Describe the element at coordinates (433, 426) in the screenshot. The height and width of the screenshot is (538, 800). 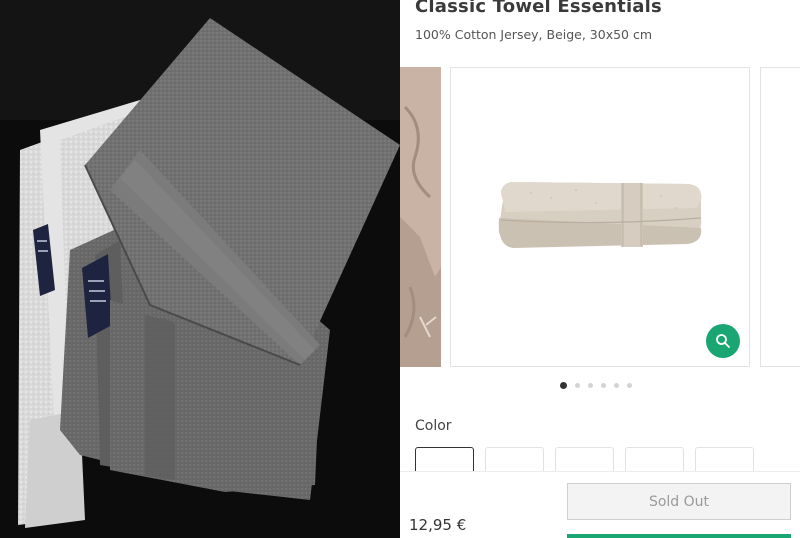
I see `color-label: Color` at that location.